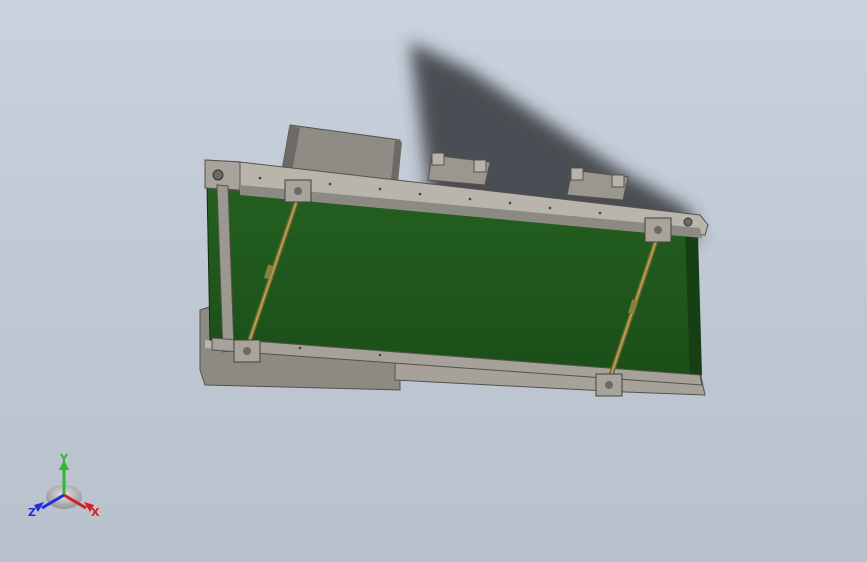  I want to click on tension-block-bottom-right, so click(609, 385).